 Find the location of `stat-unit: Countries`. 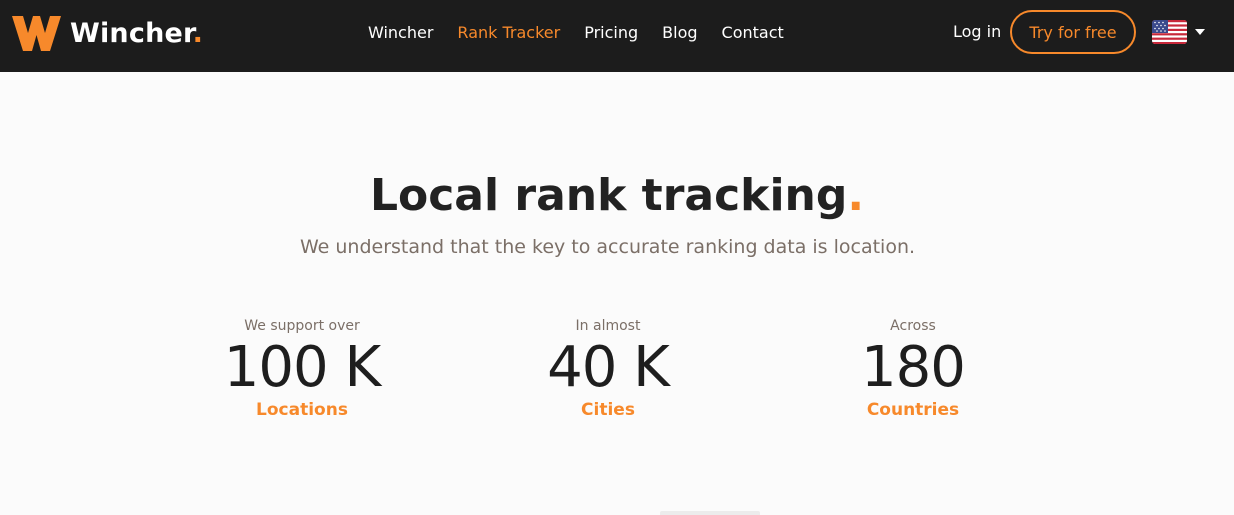

stat-unit: Countries is located at coordinates (913, 410).